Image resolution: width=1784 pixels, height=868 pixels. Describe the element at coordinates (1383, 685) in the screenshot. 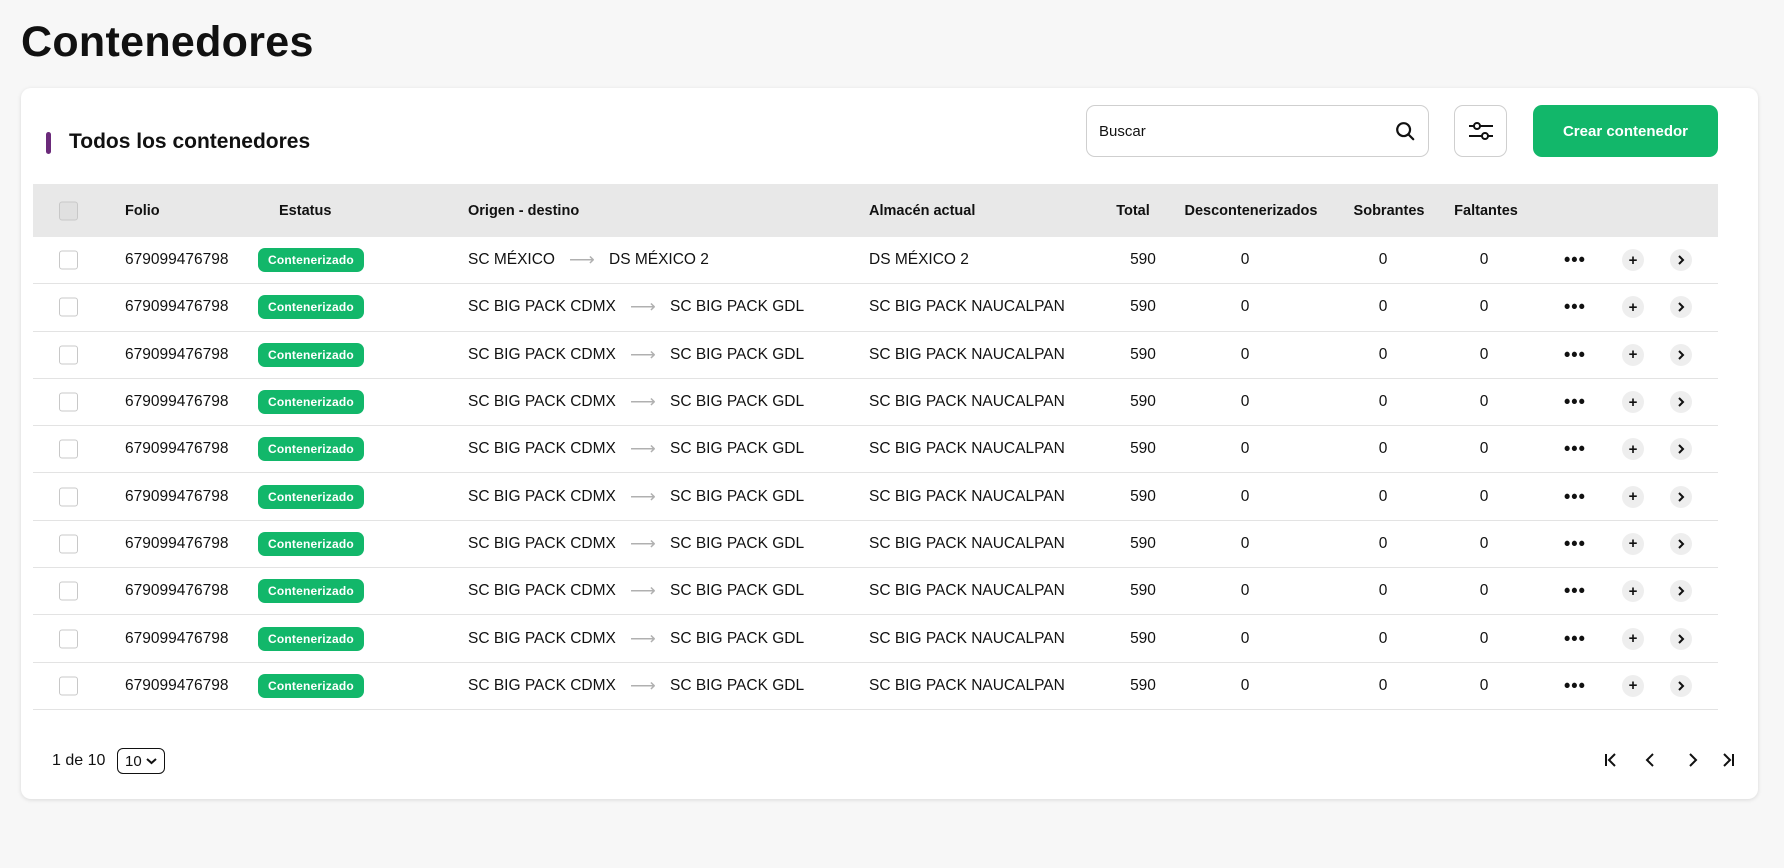

I see `sobrantes-cell: 0` at that location.